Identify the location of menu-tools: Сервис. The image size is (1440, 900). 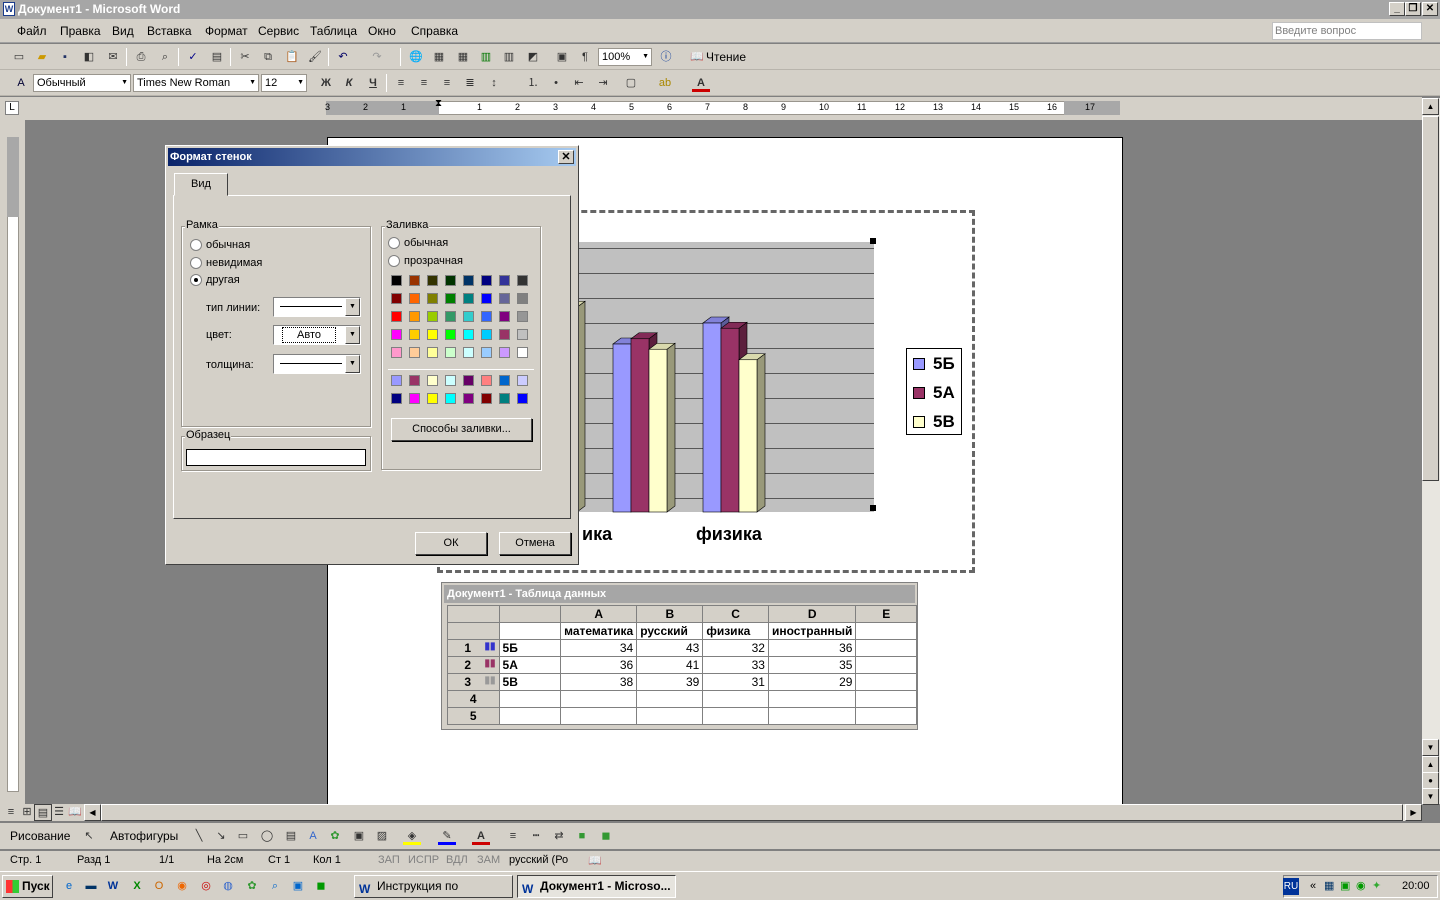
(278, 31).